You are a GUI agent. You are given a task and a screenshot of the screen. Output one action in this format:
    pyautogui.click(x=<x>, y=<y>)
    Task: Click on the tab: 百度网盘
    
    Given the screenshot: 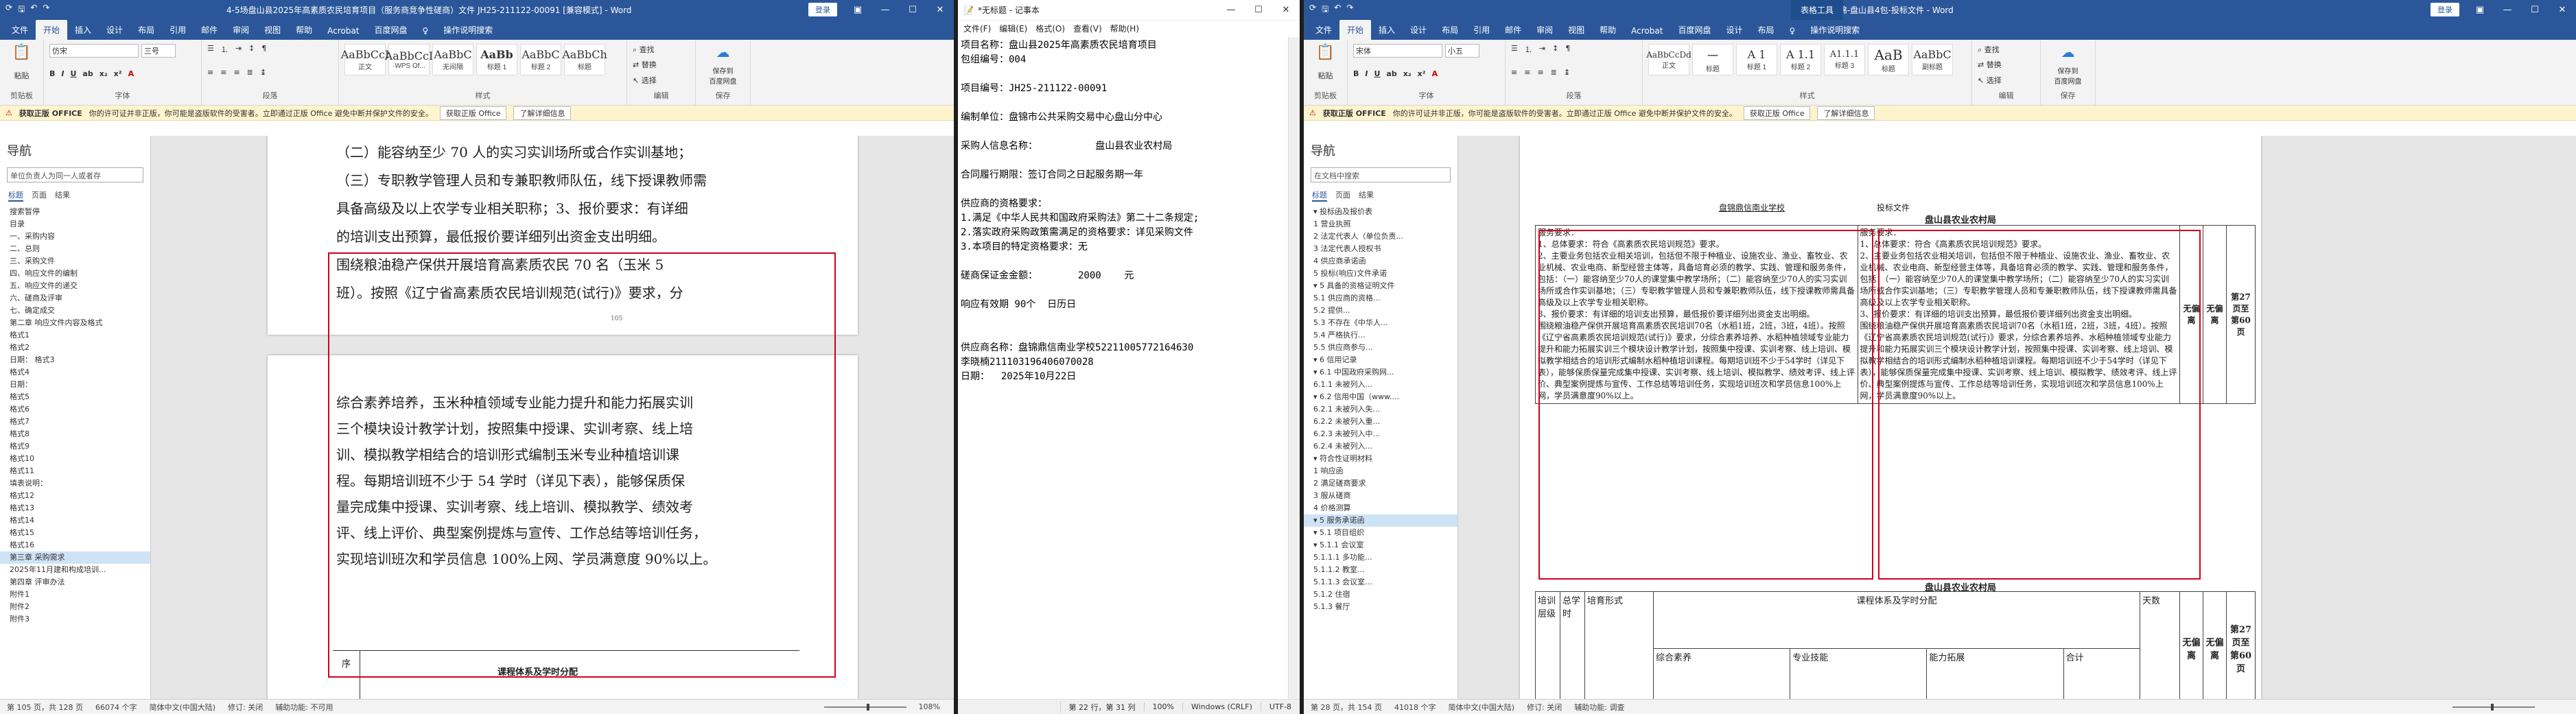 What is the action you would take?
    pyautogui.click(x=390, y=30)
    